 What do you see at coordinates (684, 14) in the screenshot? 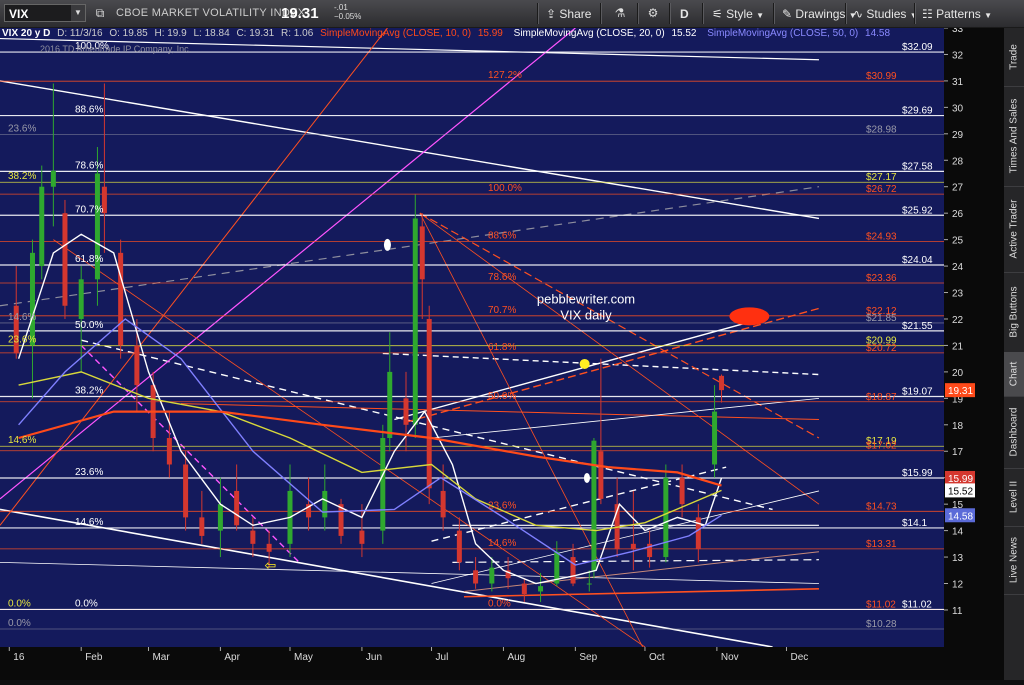
I see `interval-button: D` at bounding box center [684, 14].